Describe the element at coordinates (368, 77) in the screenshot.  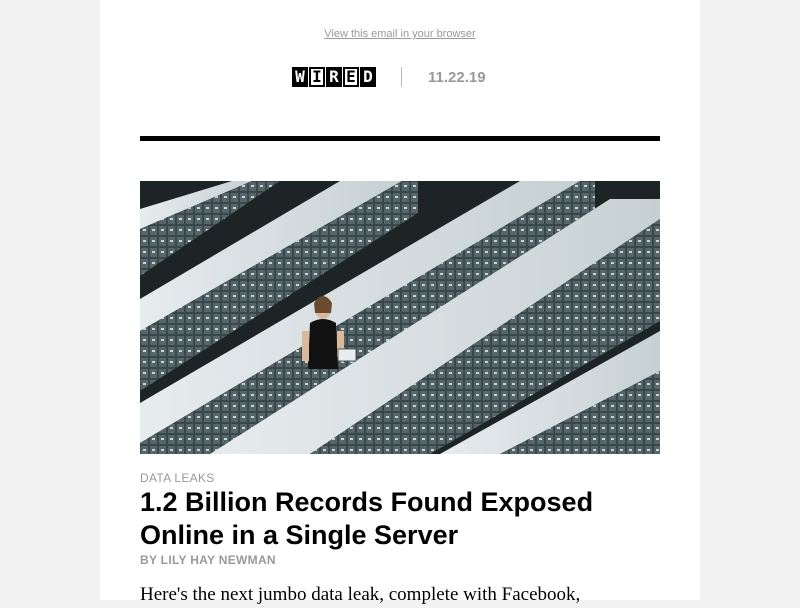
I see `logo-letter-d: D` at that location.